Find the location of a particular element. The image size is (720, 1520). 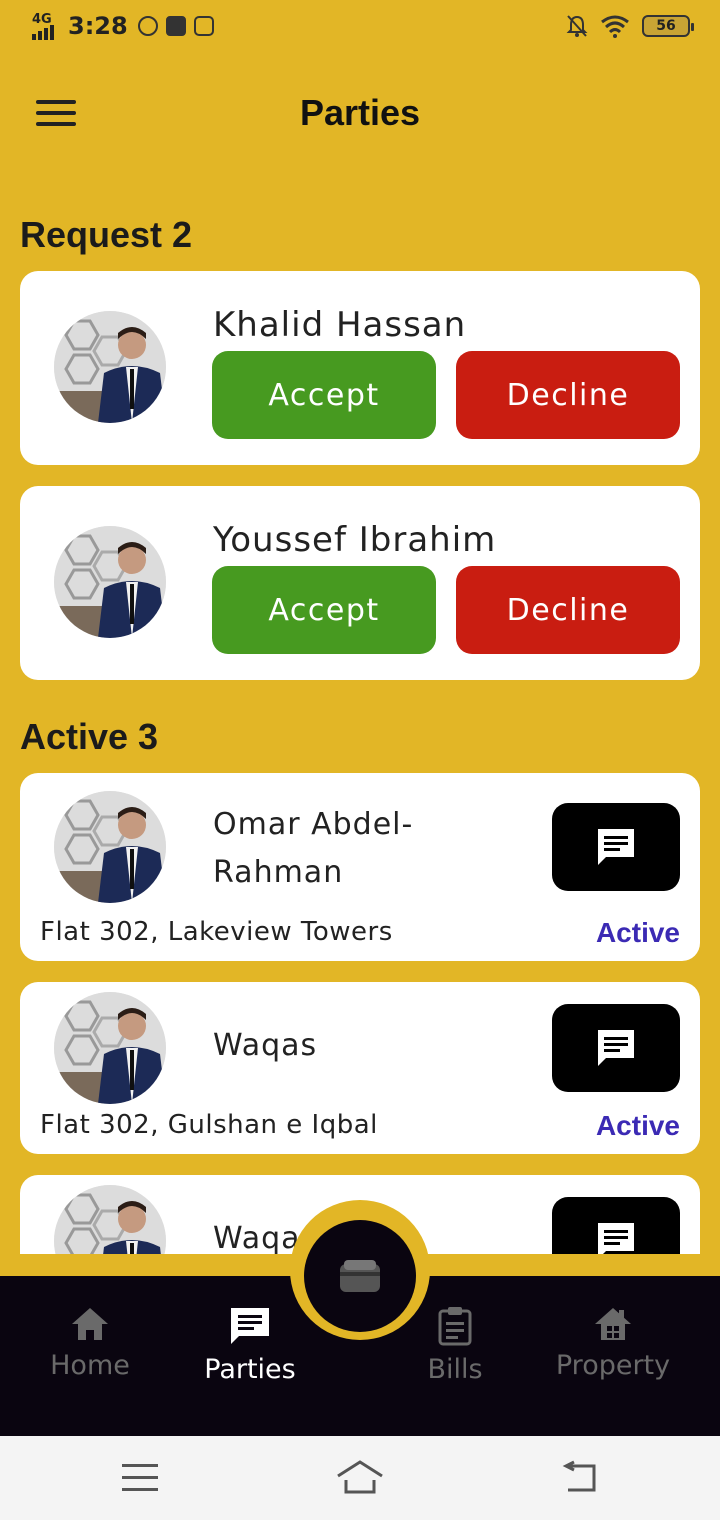

party-name: Omar Abdel- Rahman is located at coordinates (313, 848).